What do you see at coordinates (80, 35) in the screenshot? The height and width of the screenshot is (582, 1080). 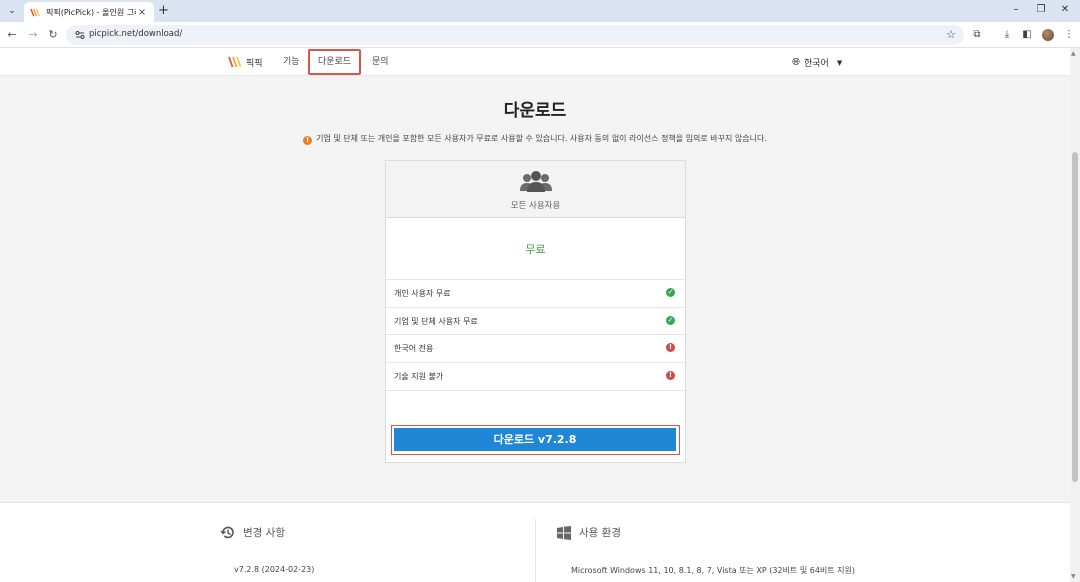 I see `site-info-icon` at bounding box center [80, 35].